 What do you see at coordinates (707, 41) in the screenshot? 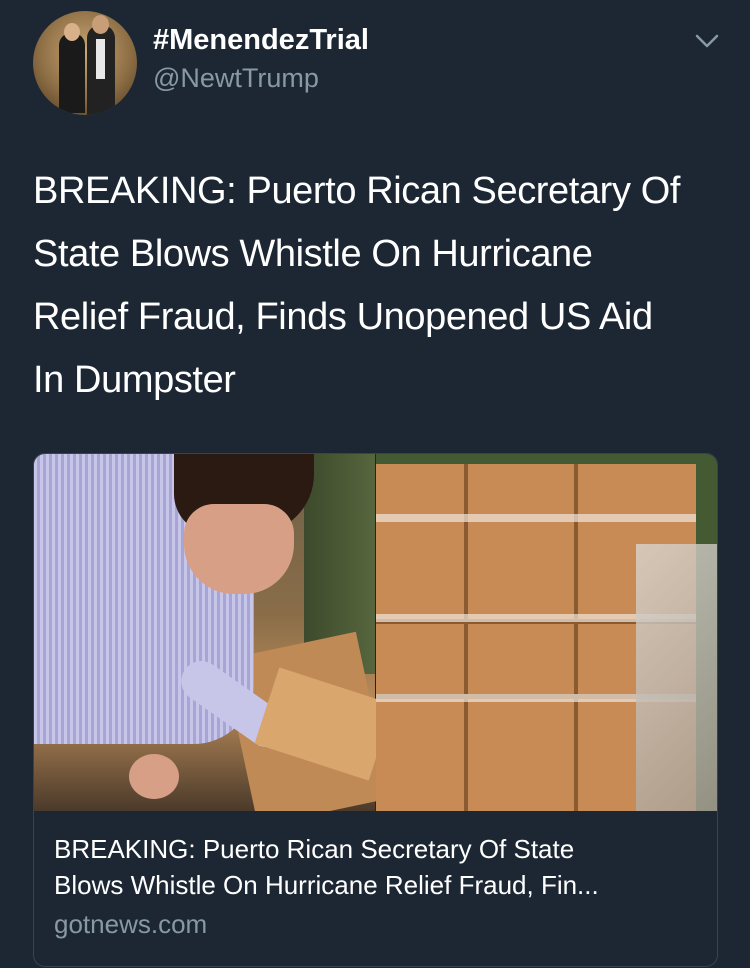
I see `chevron-down-icon` at bounding box center [707, 41].